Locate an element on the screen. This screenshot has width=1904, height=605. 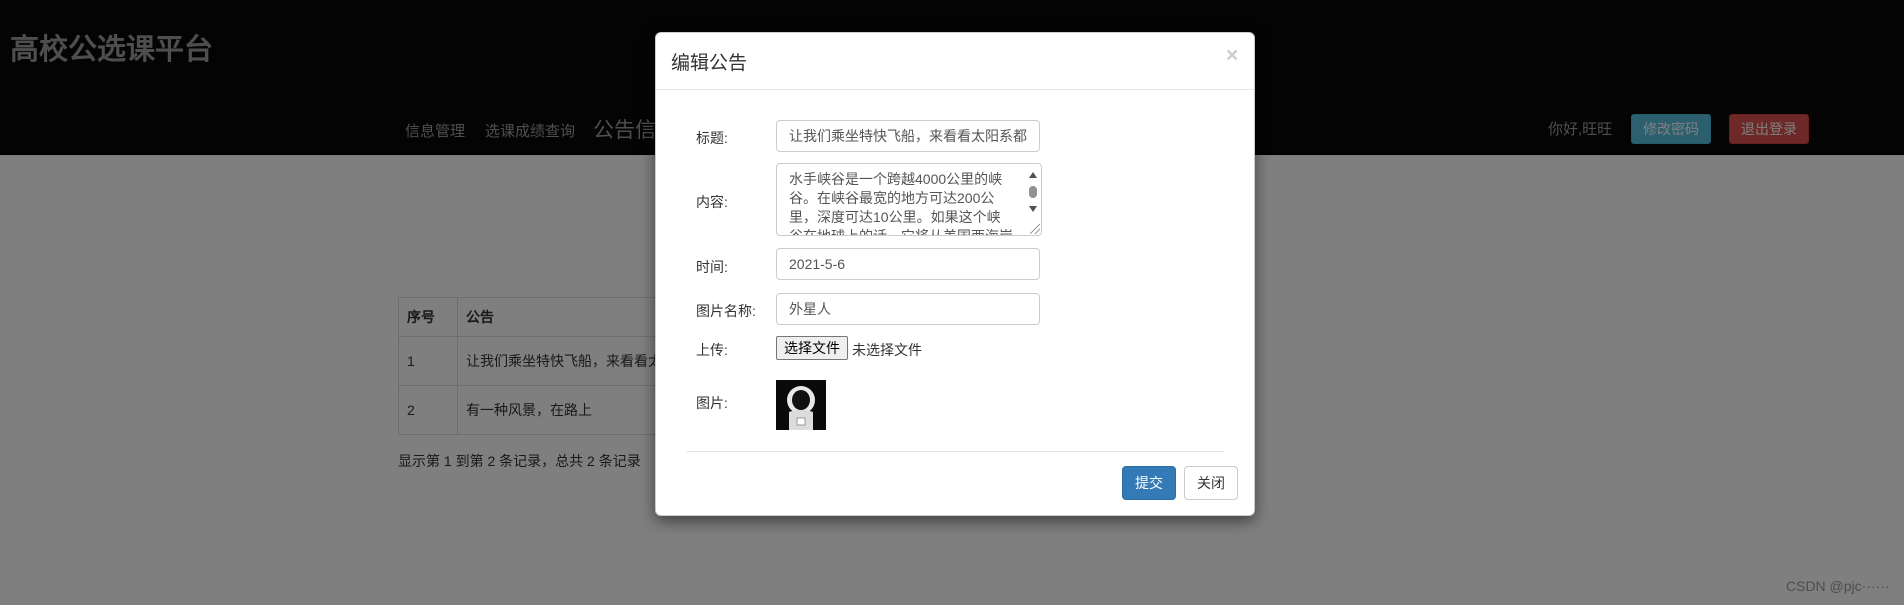
upload-label: 上传: is located at coordinates (712, 350).